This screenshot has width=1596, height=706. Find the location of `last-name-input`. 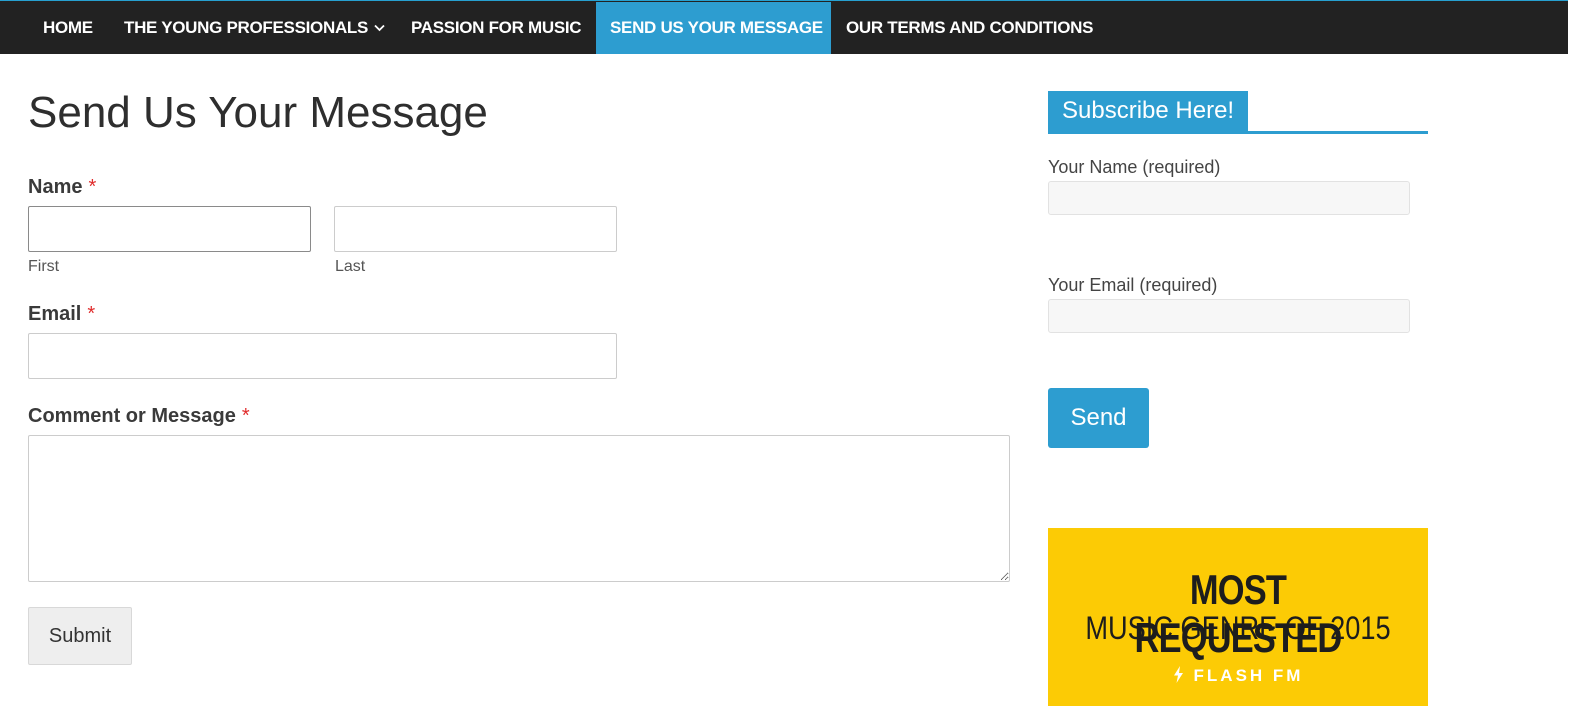

last-name-input is located at coordinates (475, 229).